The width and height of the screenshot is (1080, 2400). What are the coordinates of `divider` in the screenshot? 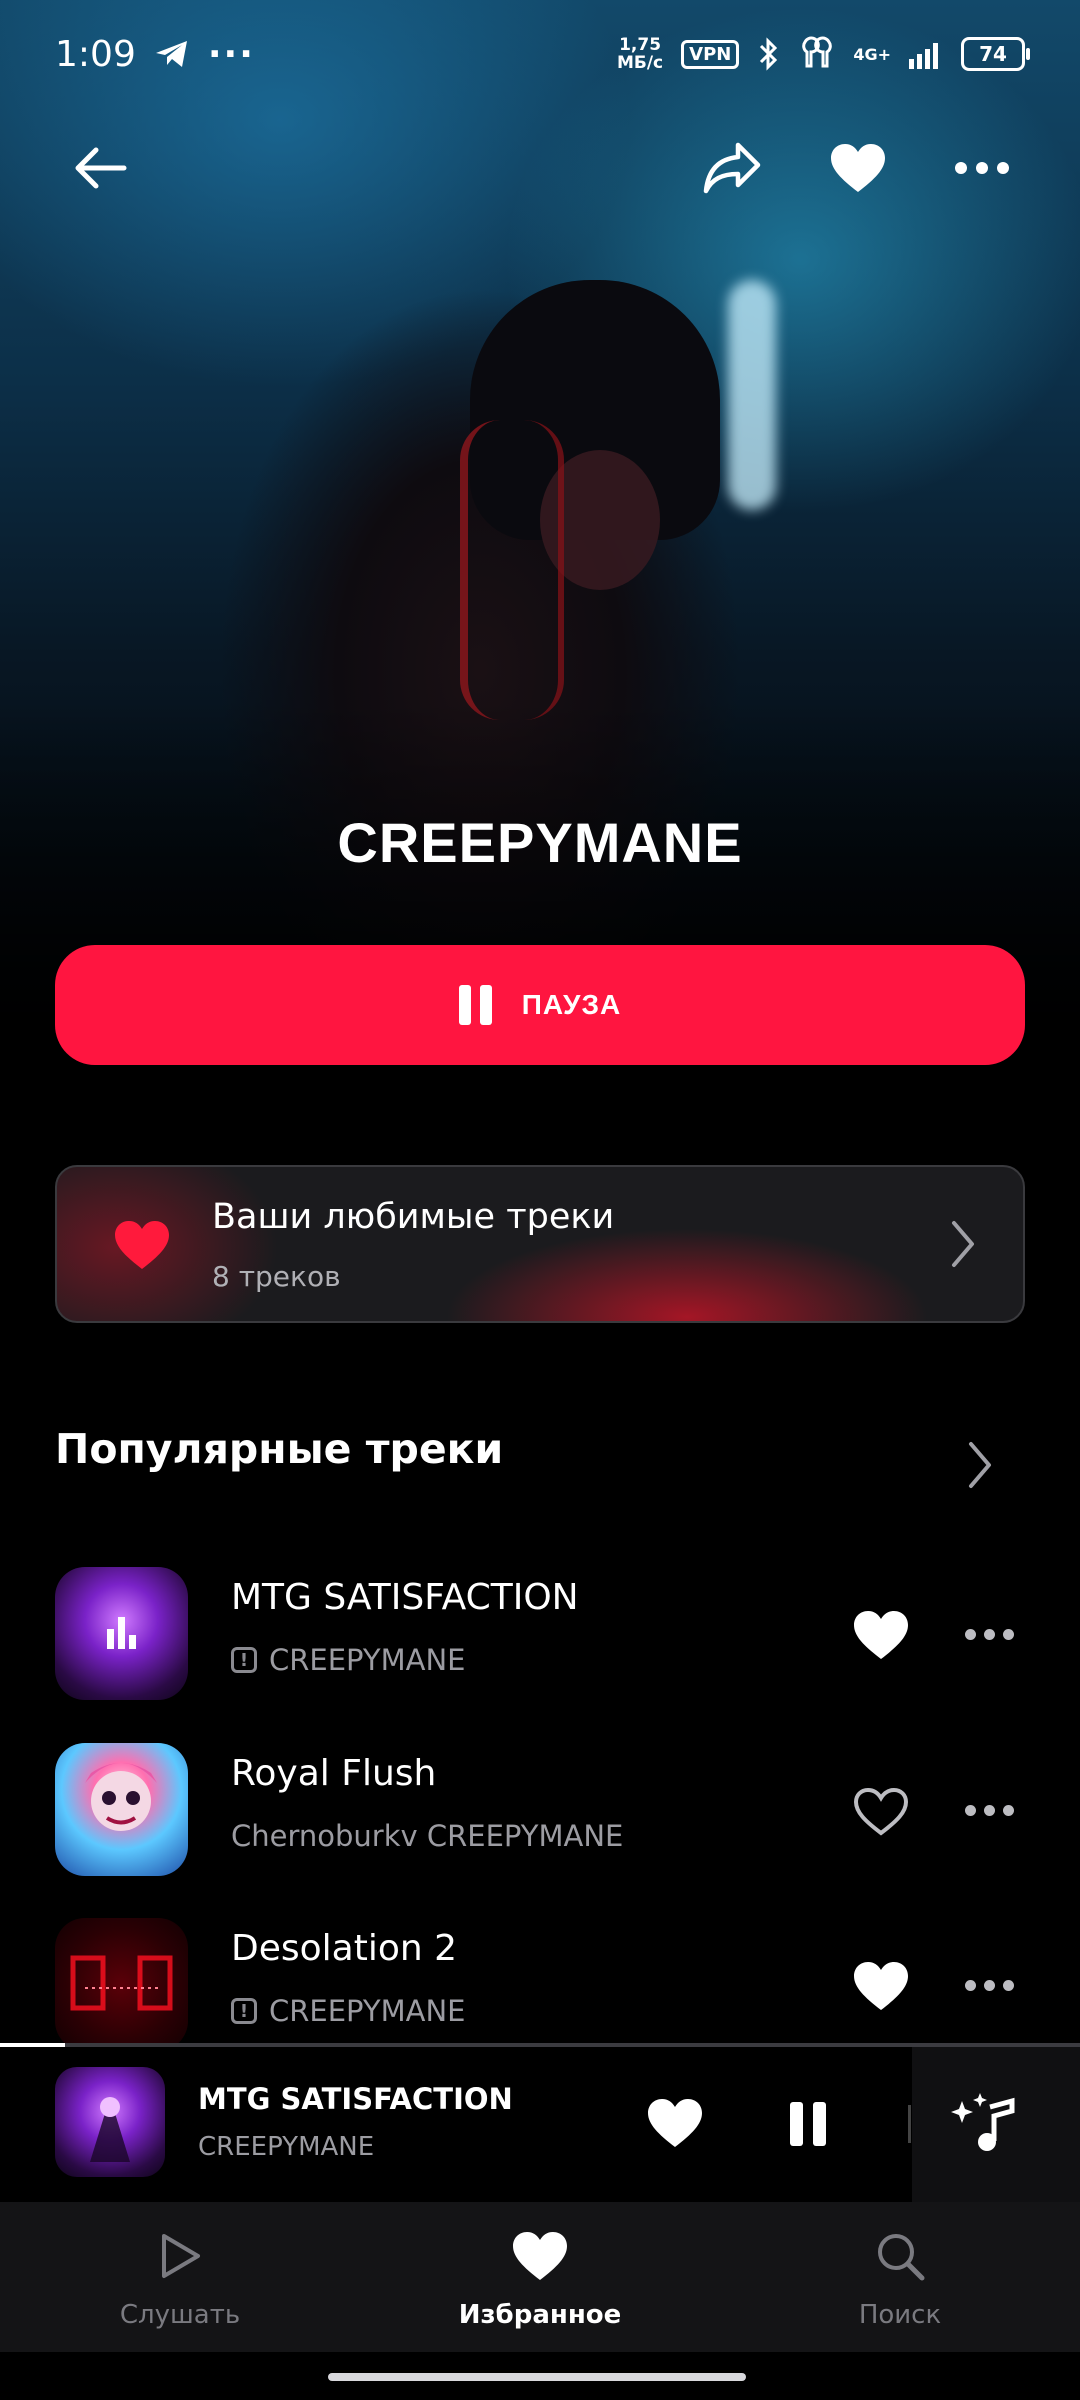 It's located at (909, 2124).